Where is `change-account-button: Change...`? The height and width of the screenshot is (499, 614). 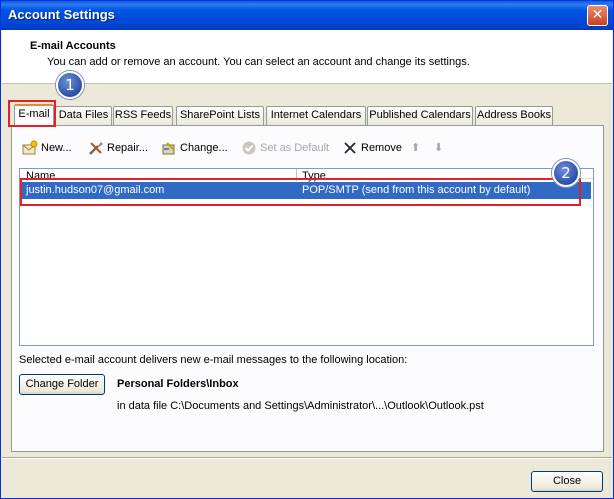 change-account-button: Change... is located at coordinates (194, 148).